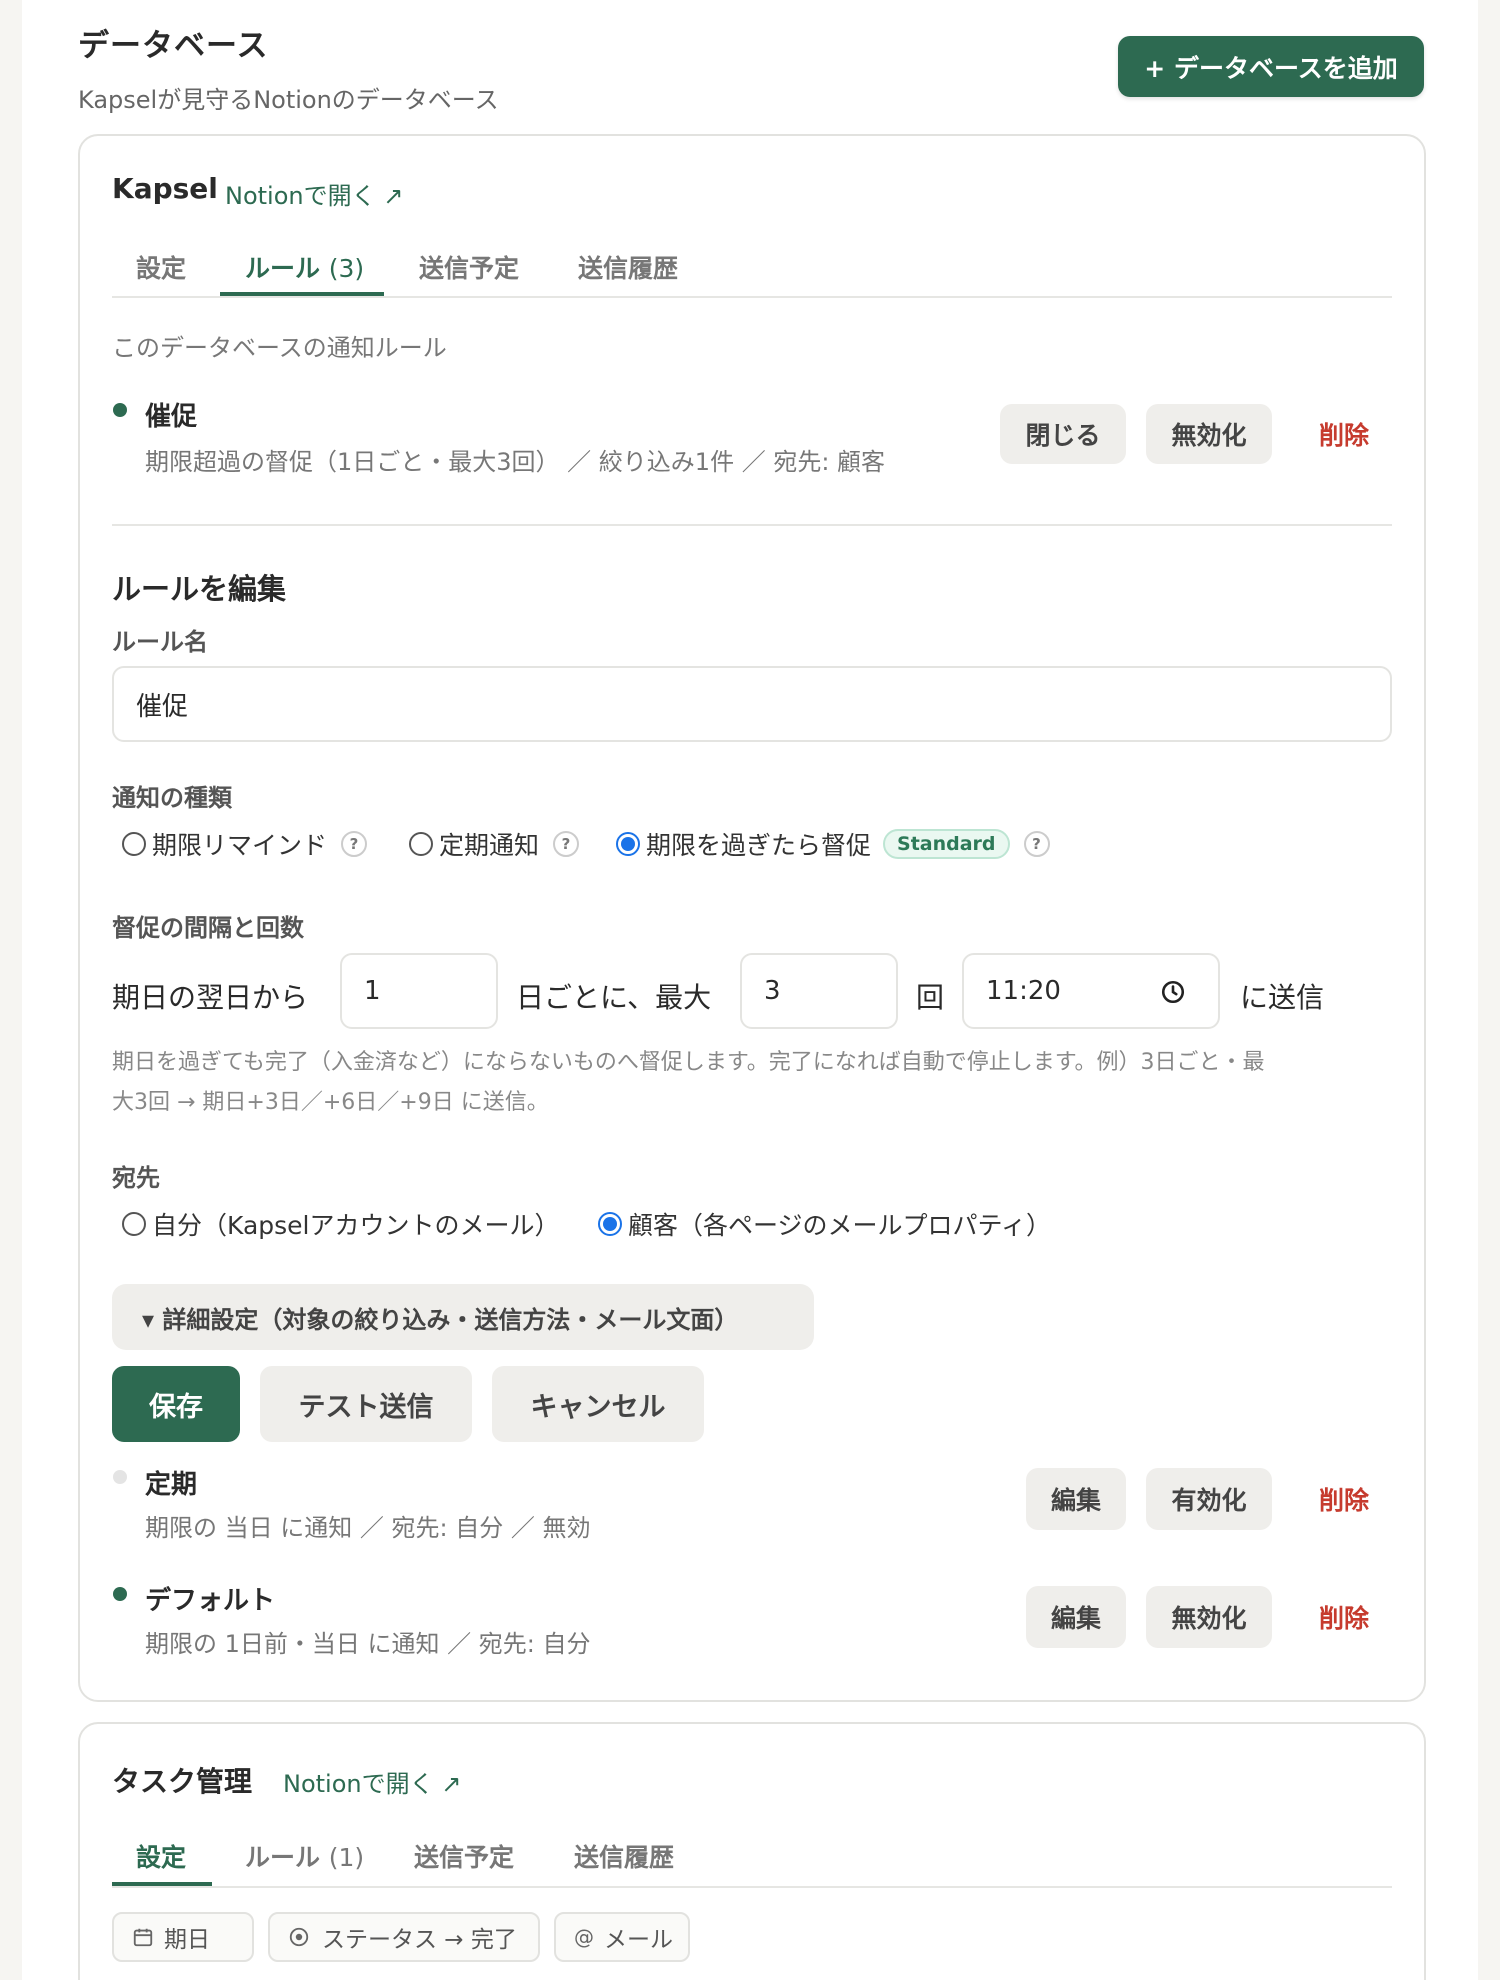 This screenshot has height=1980, width=1500. I want to click on database-name: タスク管理, so click(182, 1781).